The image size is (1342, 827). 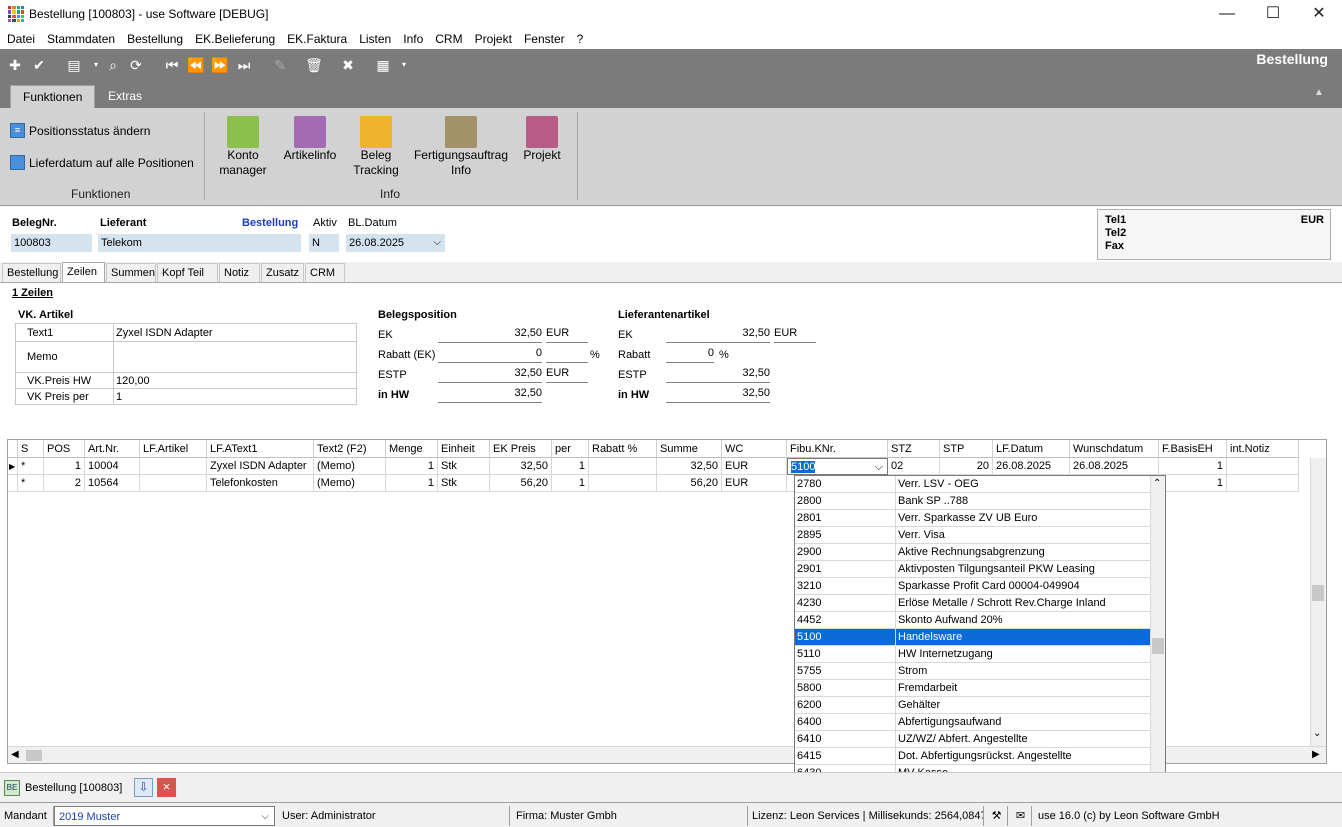 I want to click on positionsstatus-button: ≡ Positionsstatus ändern, so click(x=80, y=130).